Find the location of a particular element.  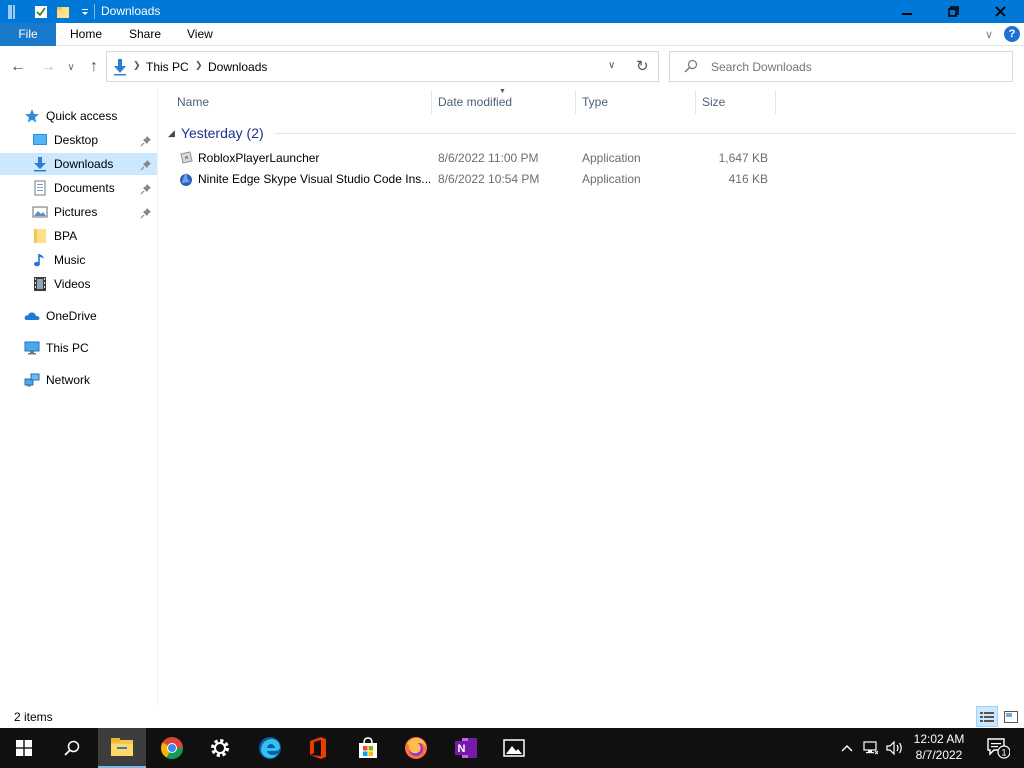

nav-item-label: This PC is located at coordinates (67, 348).